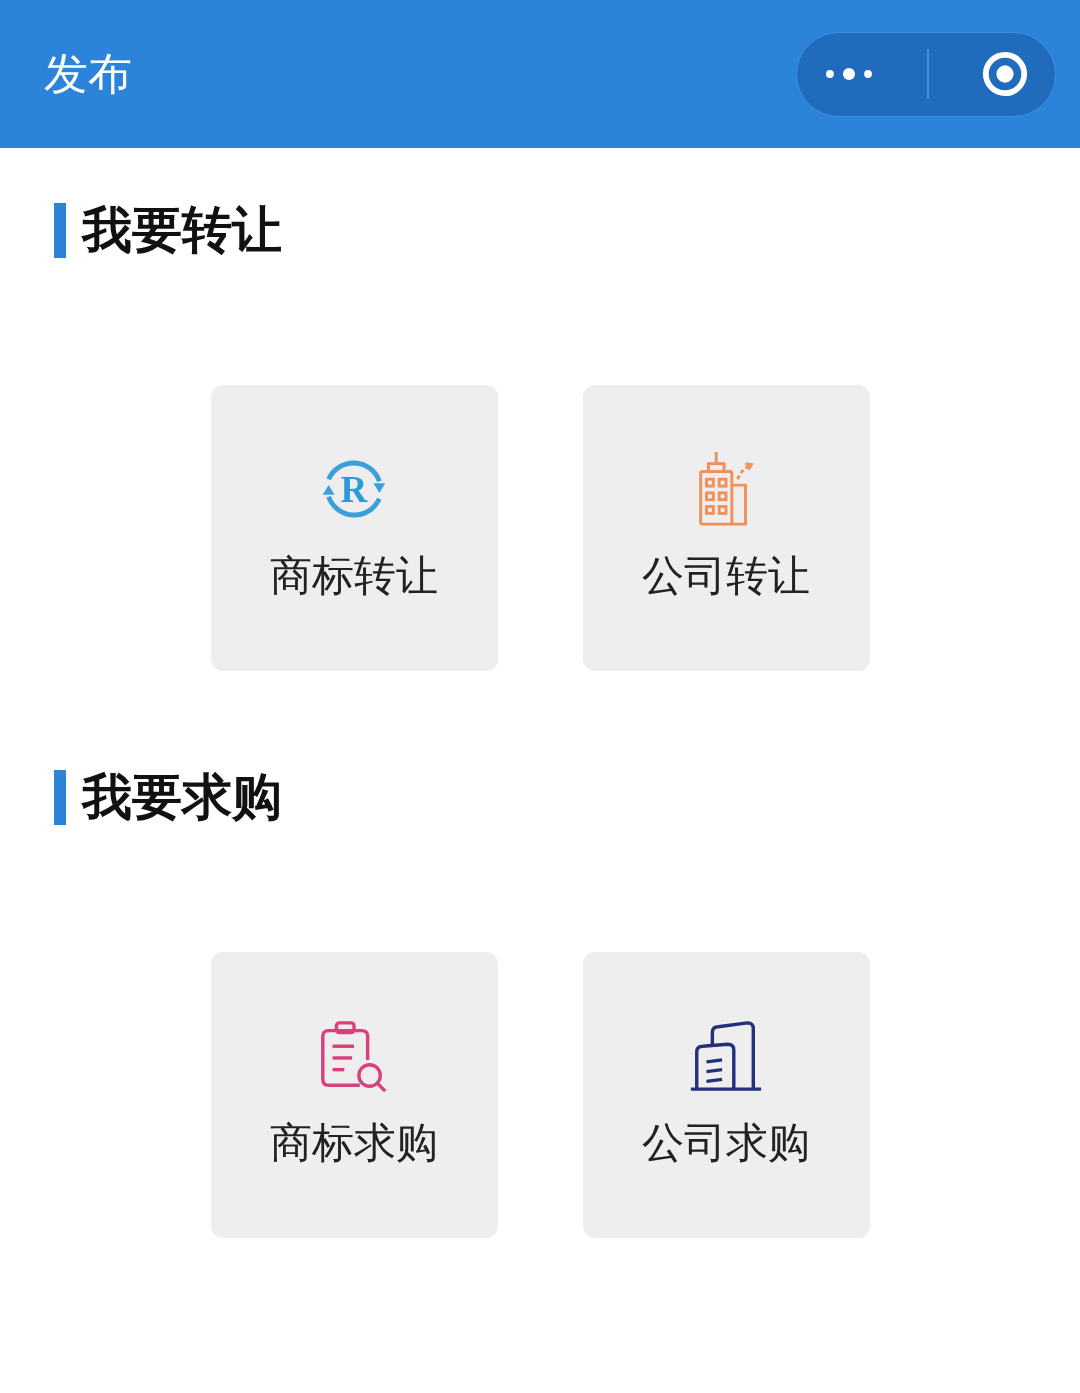 The image size is (1080, 1393). What do you see at coordinates (354, 528) in the screenshot?
I see `option-card: R 商标转让` at bounding box center [354, 528].